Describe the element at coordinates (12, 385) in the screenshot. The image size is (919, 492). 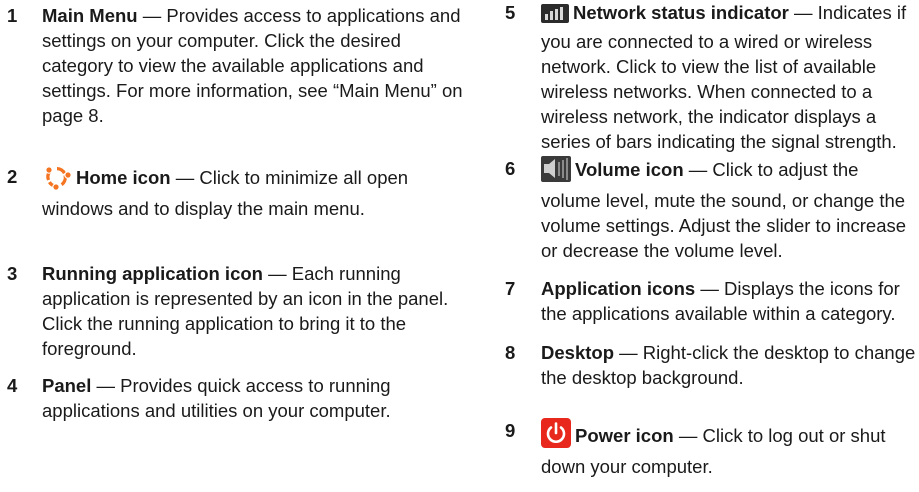
I see `item-number: 4` at that location.